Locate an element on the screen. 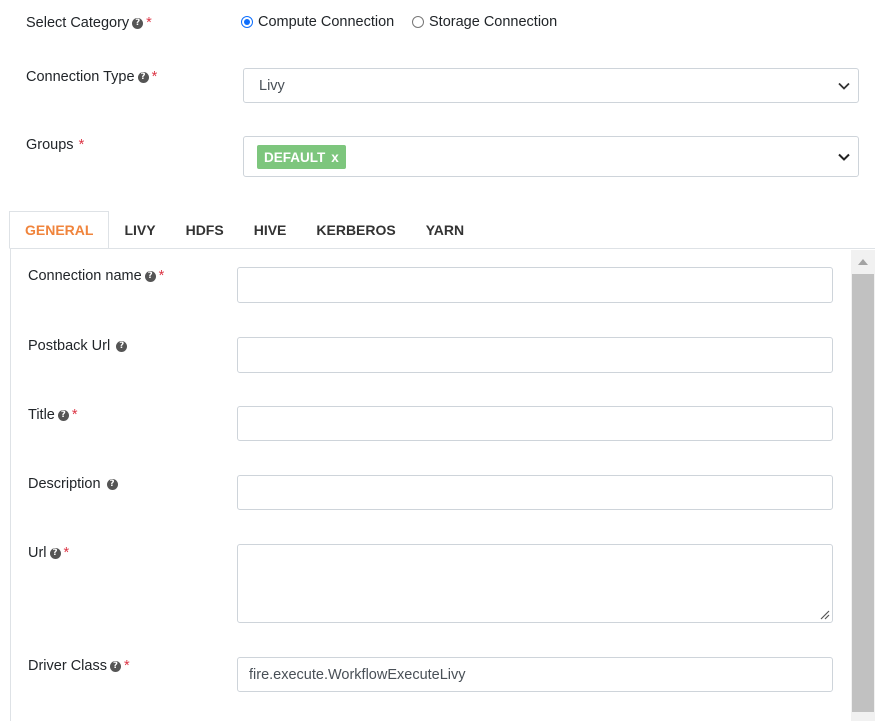 This screenshot has height=721, width=883. tab-hdfs: HDFS is located at coordinates (205, 229).